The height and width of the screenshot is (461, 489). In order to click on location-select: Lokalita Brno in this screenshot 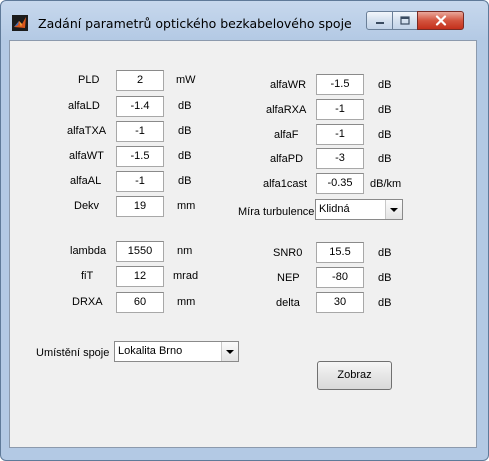, I will do `click(176, 351)`.